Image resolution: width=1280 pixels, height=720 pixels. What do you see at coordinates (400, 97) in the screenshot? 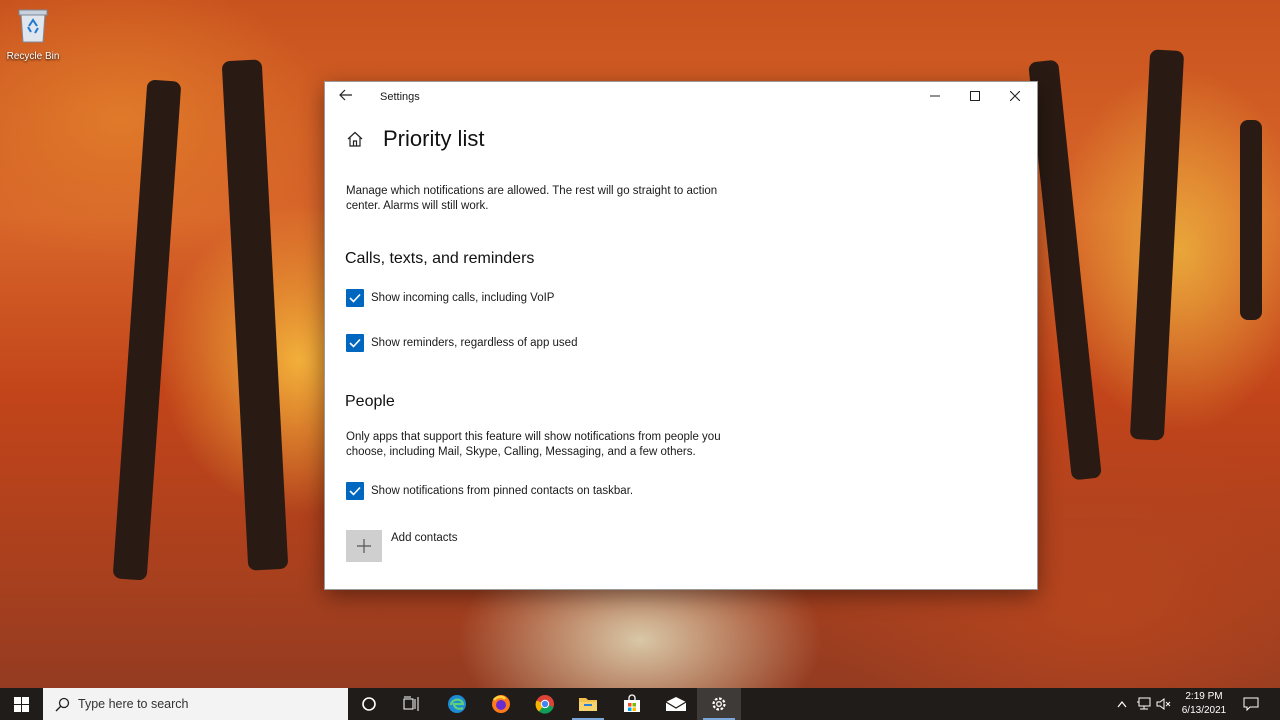
I see `window-title: Settings` at bounding box center [400, 97].